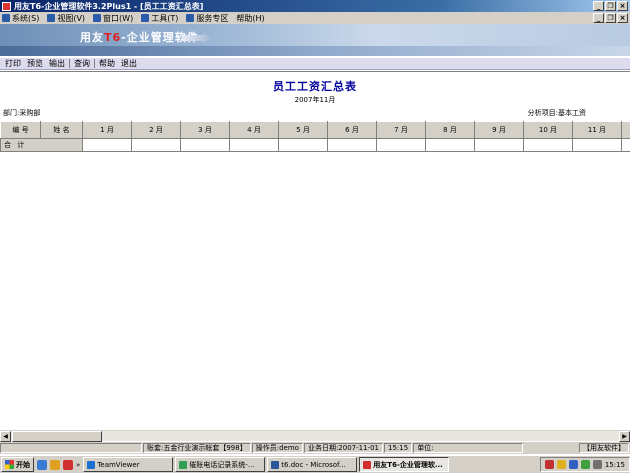 The image size is (630, 473). Describe the element at coordinates (139, 37) in the screenshot. I see `brand-logo: 用友T6-企业管理软件` at that location.